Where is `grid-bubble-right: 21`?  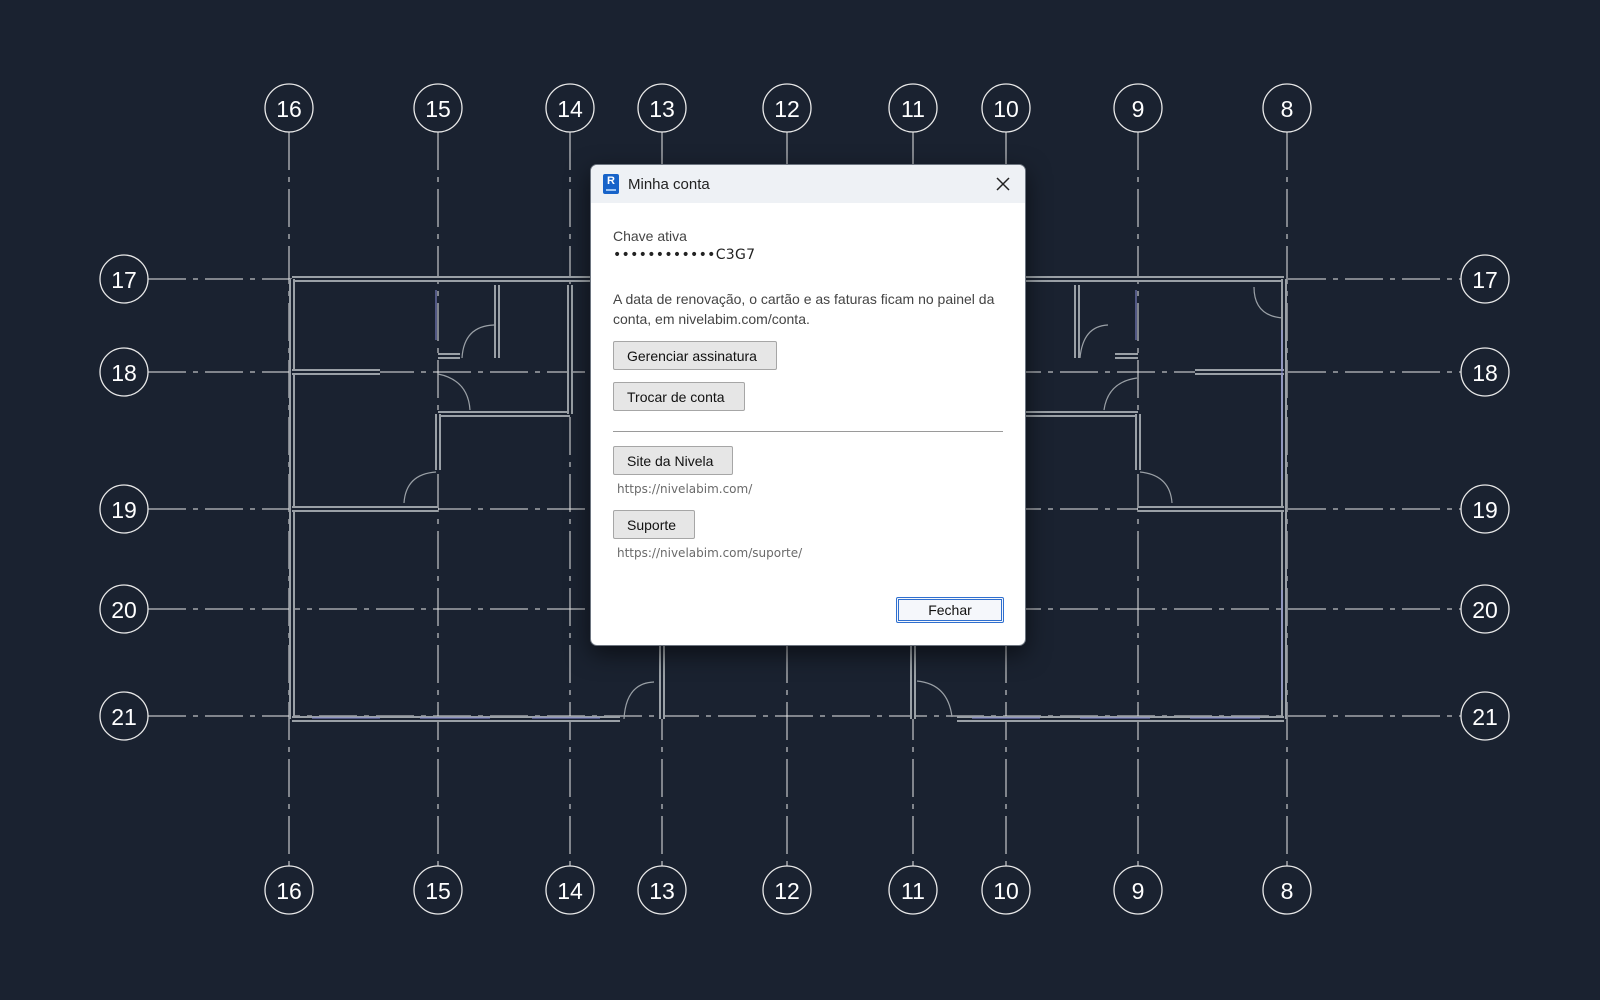 grid-bubble-right: 21 is located at coordinates (1485, 716).